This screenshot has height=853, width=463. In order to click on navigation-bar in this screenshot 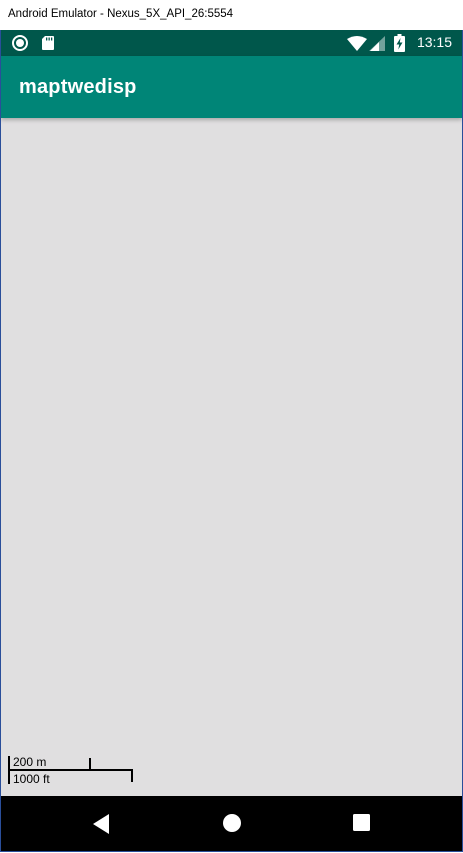, I will do `click(231, 823)`.